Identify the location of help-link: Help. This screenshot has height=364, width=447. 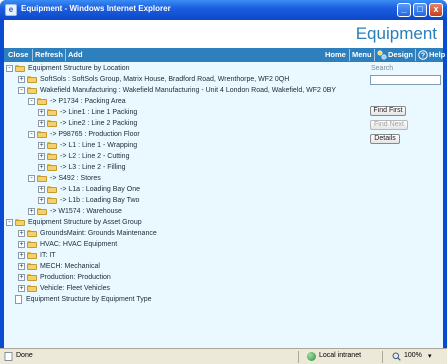
(437, 54).